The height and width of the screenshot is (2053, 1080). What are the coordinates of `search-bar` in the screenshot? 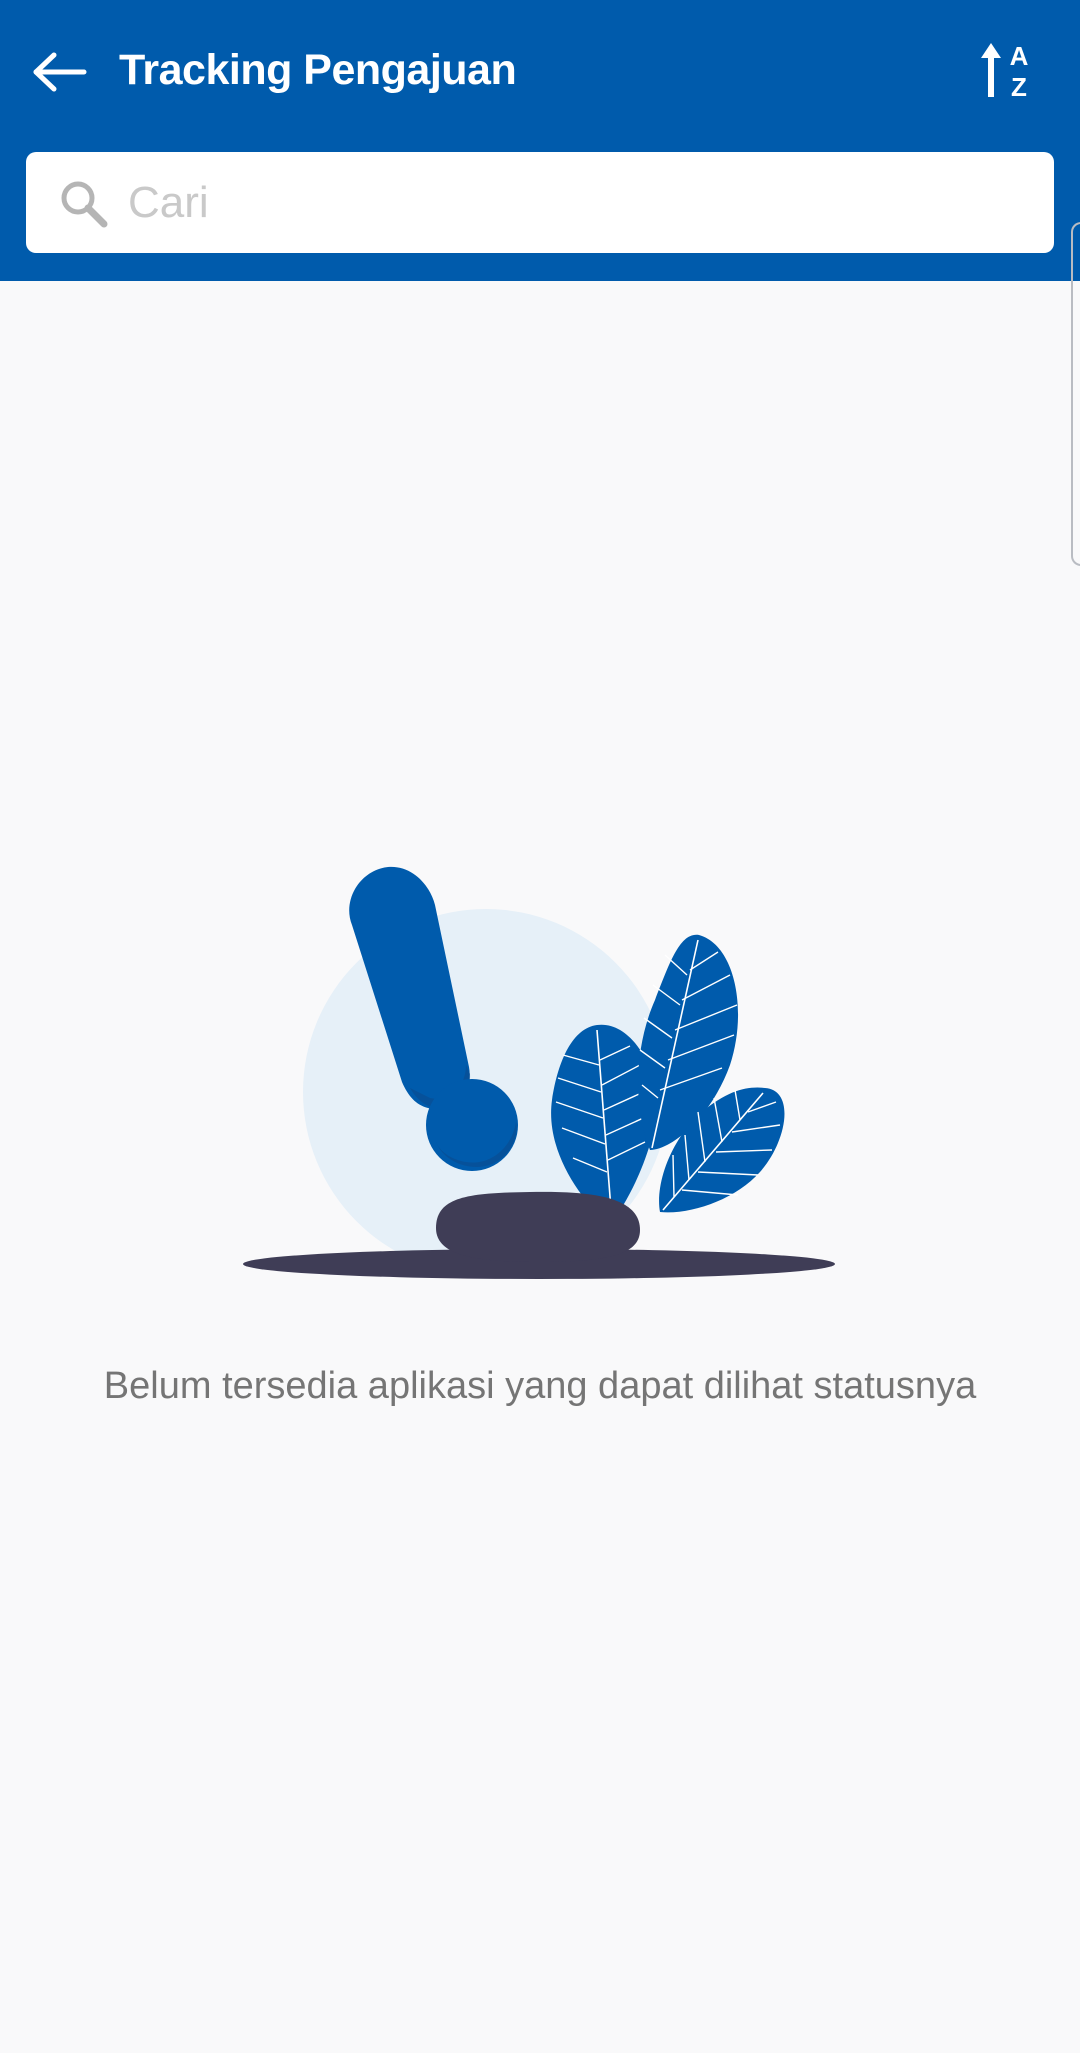 It's located at (540, 202).